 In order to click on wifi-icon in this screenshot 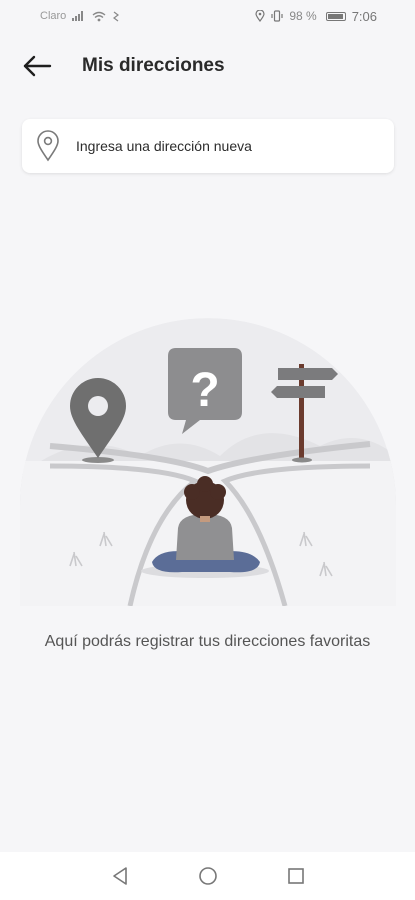, I will do `click(99, 16)`.